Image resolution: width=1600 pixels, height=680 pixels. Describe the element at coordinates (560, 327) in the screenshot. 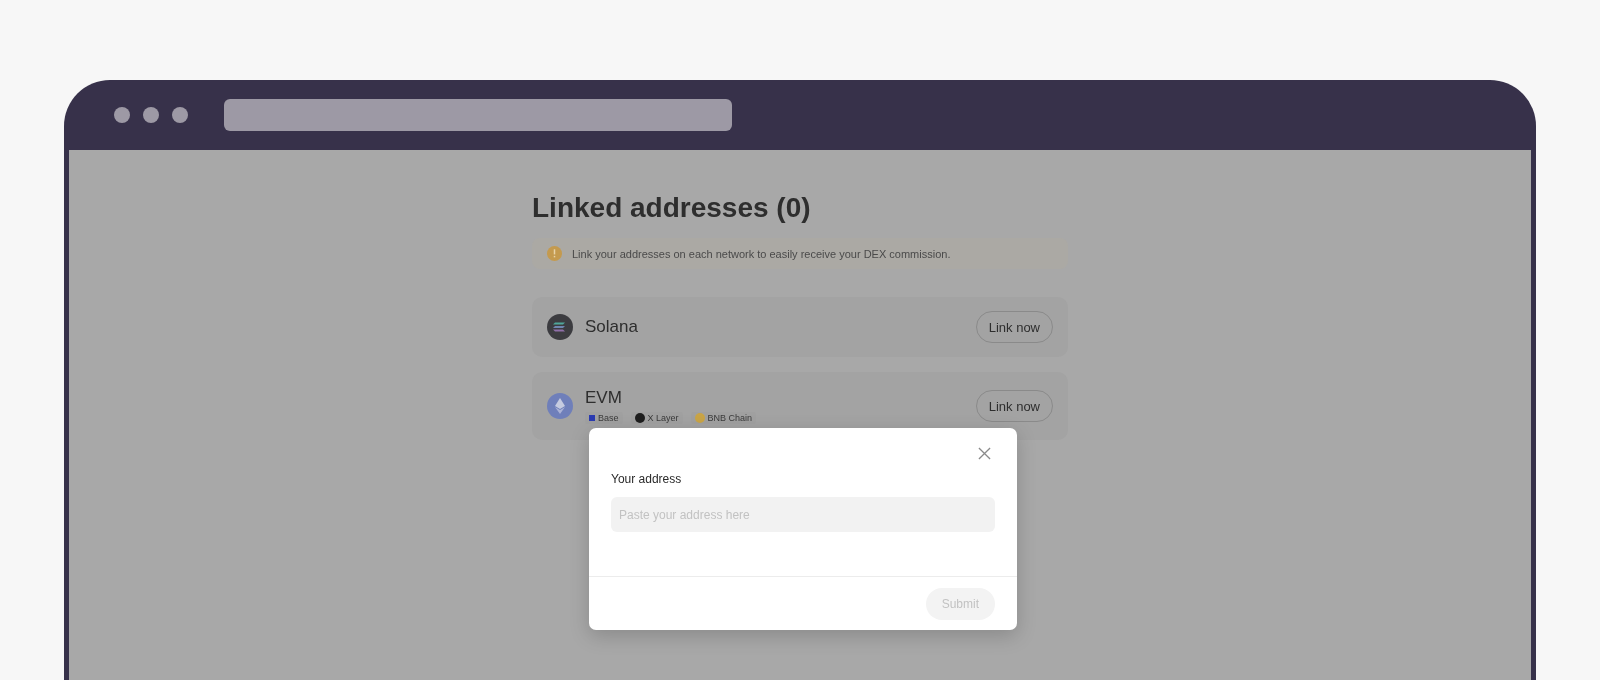

I see `network-logo-icon` at that location.